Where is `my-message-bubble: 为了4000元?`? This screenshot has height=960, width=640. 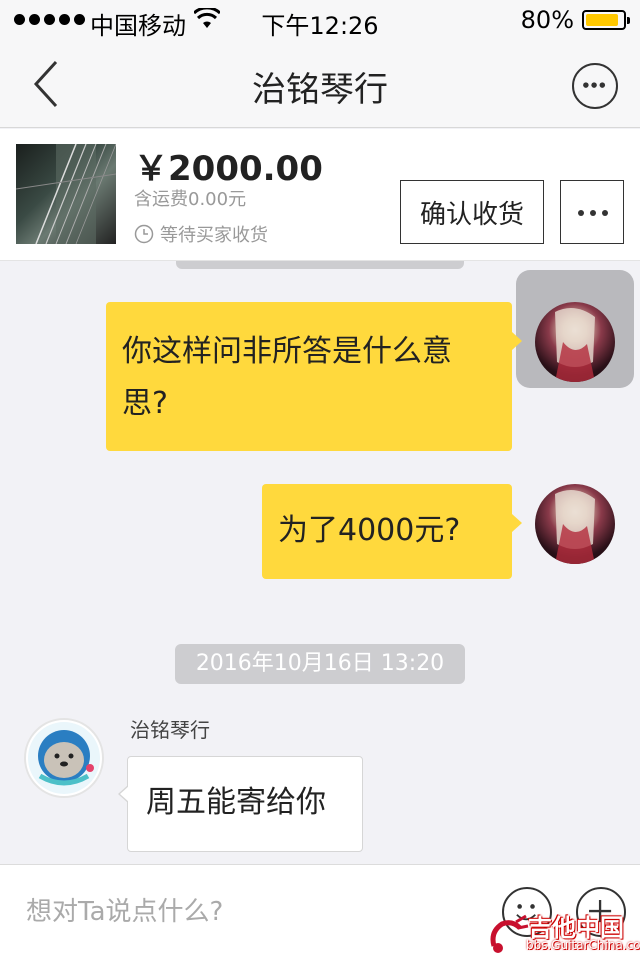 my-message-bubble: 为了4000元? is located at coordinates (392, 531).